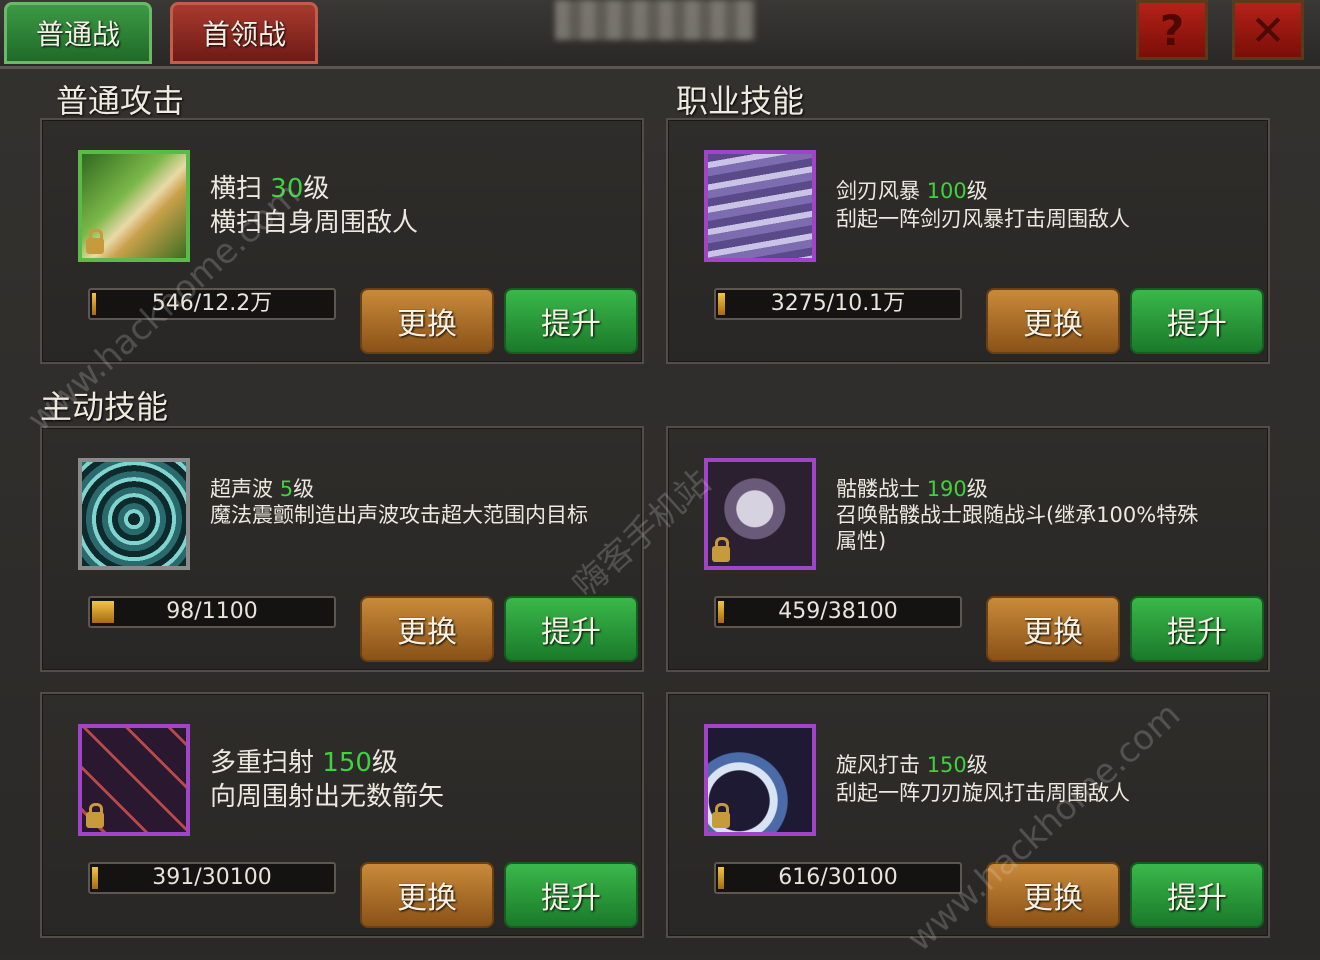  Describe the element at coordinates (342, 815) in the screenshot. I see `skill-card: 多重扫射 150级 向周围射出无数箭矢 391/30100 更换 提升` at that location.